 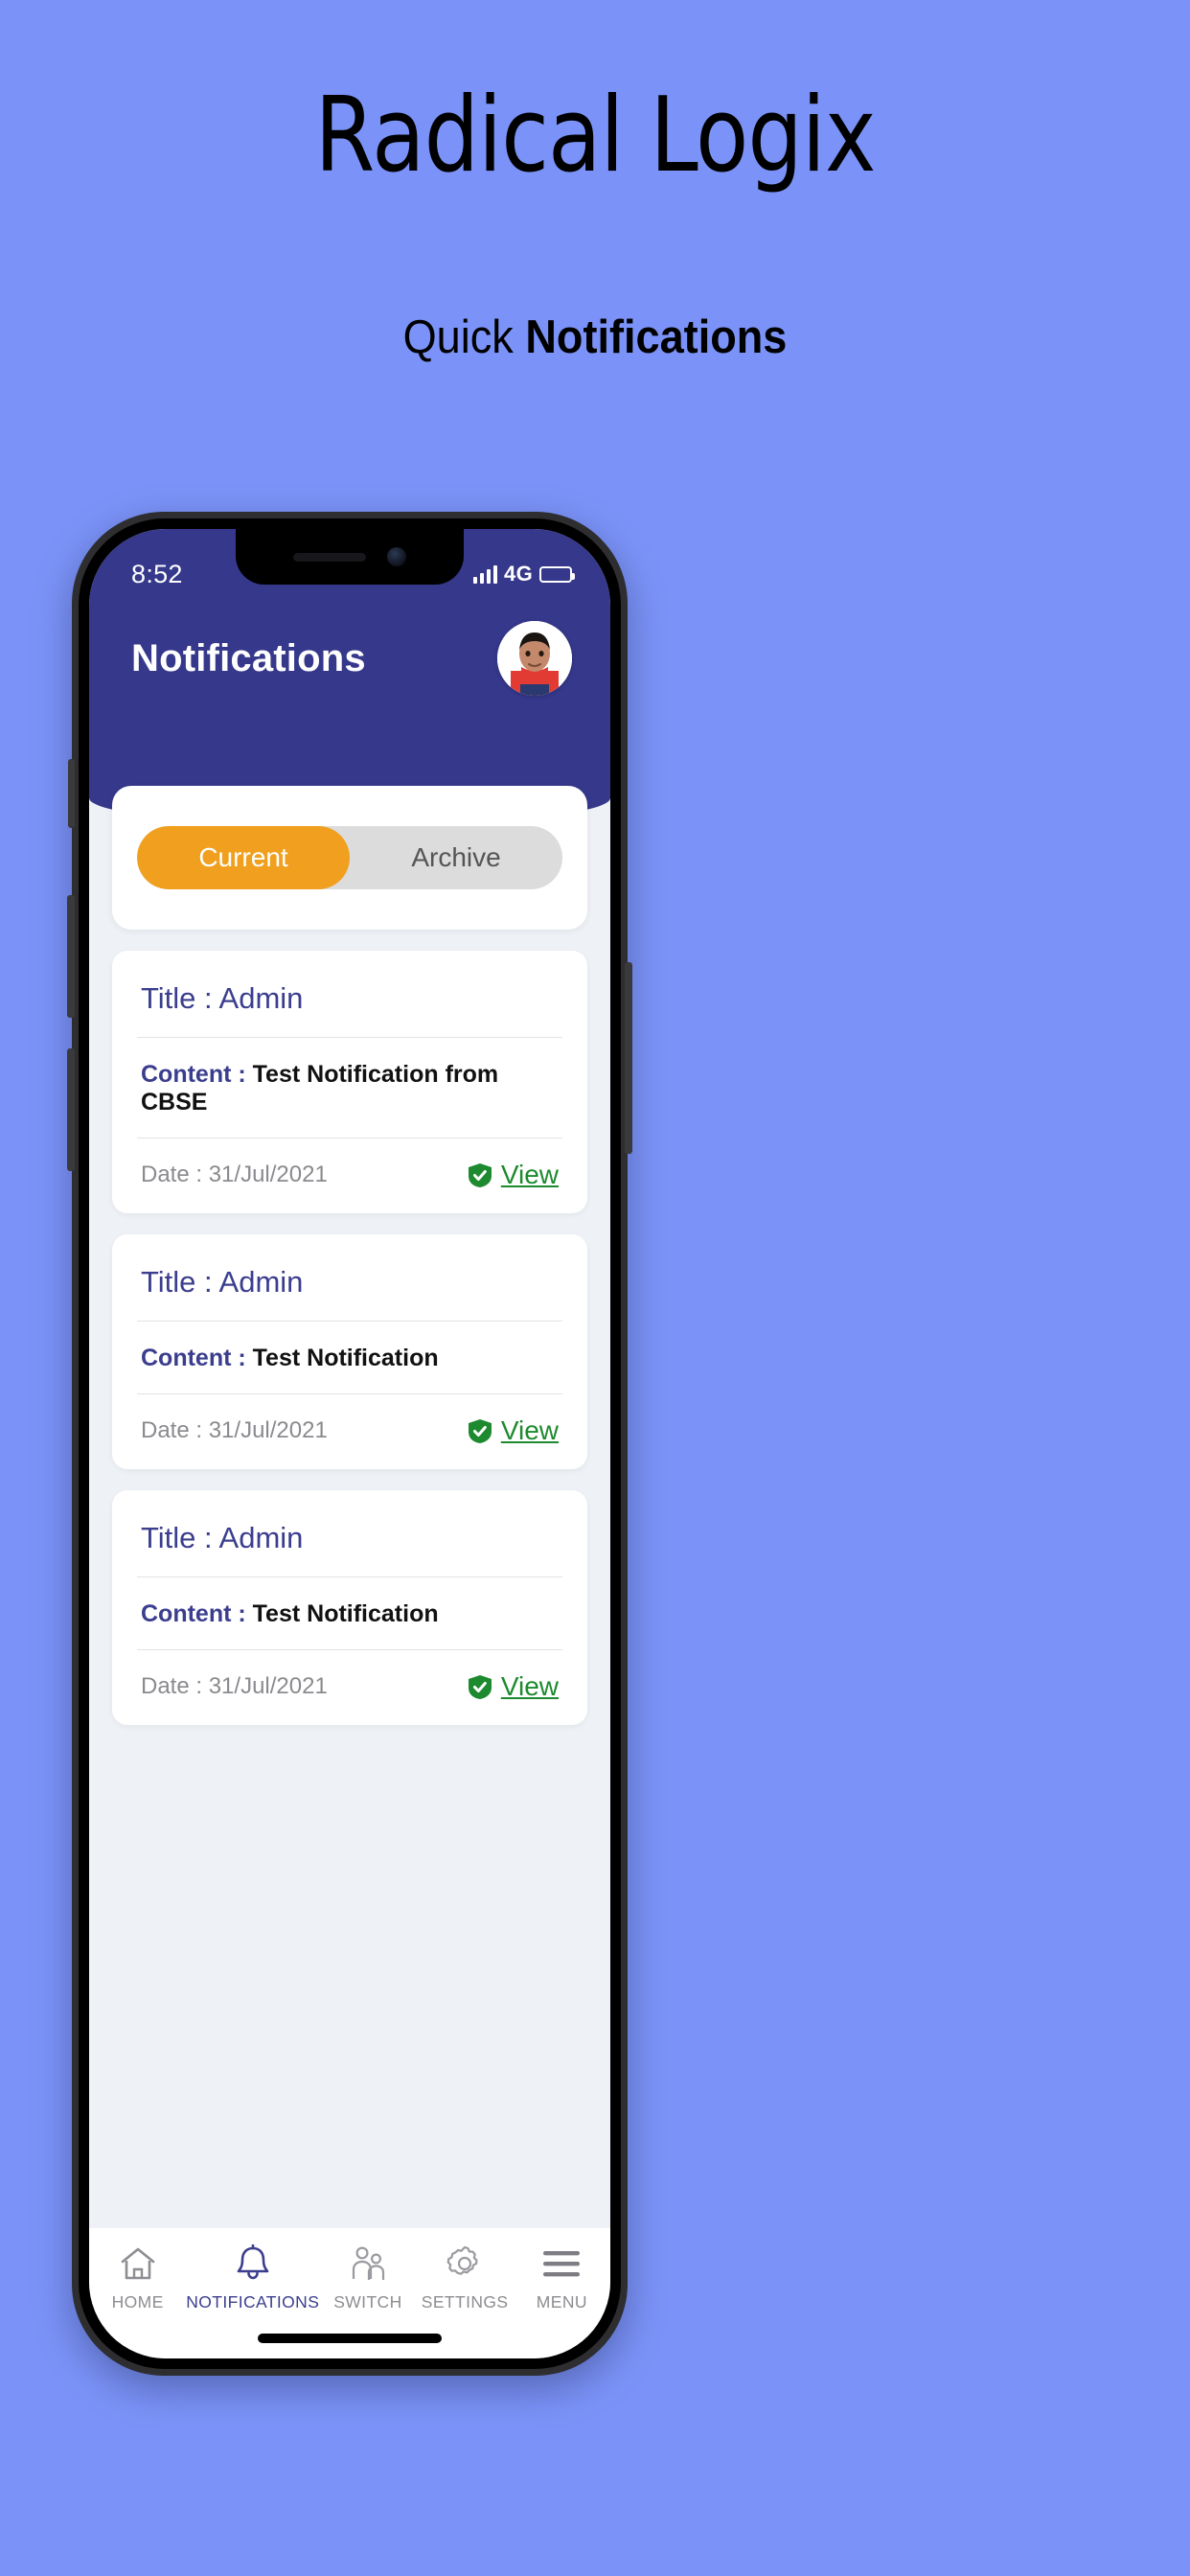 What do you see at coordinates (367, 2302) in the screenshot?
I see `nav-label-switch: SWITCH` at bounding box center [367, 2302].